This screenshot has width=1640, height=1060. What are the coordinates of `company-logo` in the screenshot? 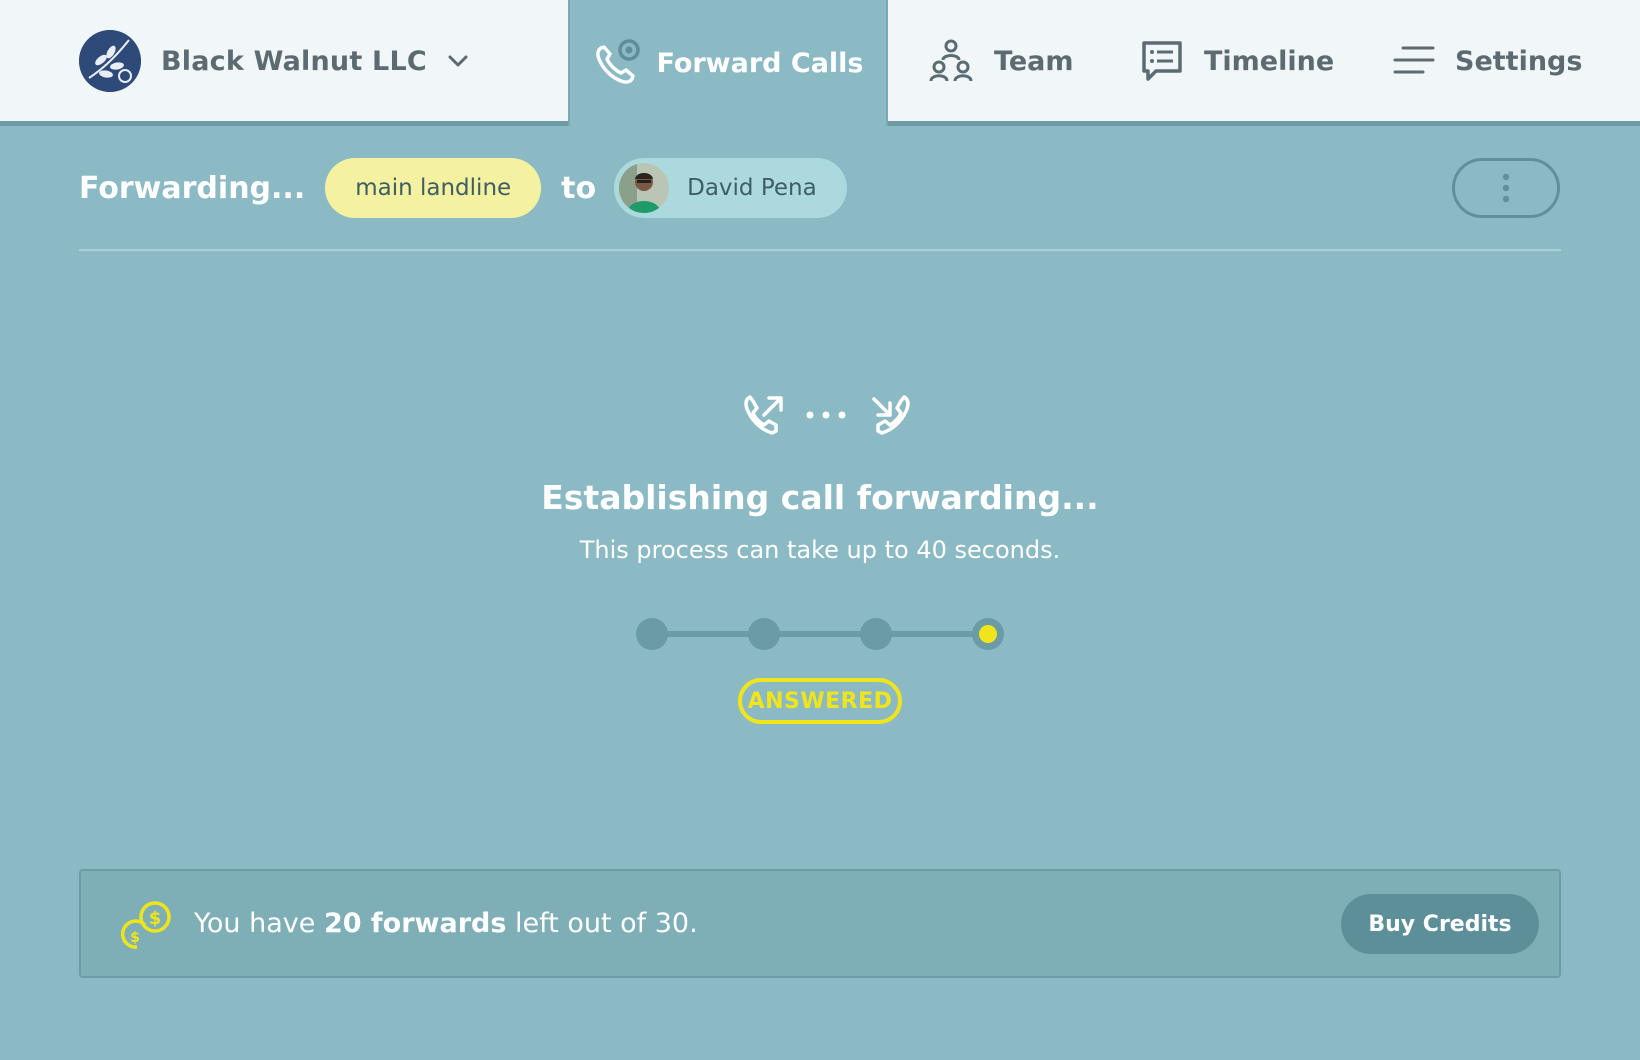 It's located at (110, 61).